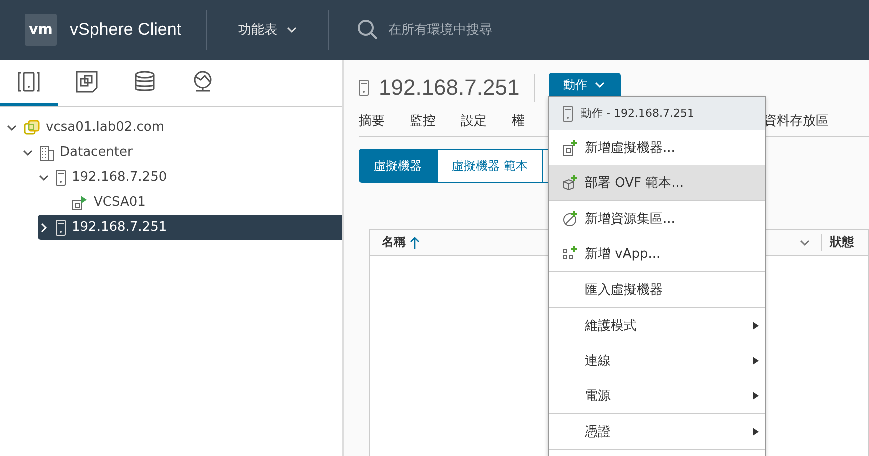 The height and width of the screenshot is (456, 869). What do you see at coordinates (372, 122) in the screenshot?
I see `tab: 摘要` at bounding box center [372, 122].